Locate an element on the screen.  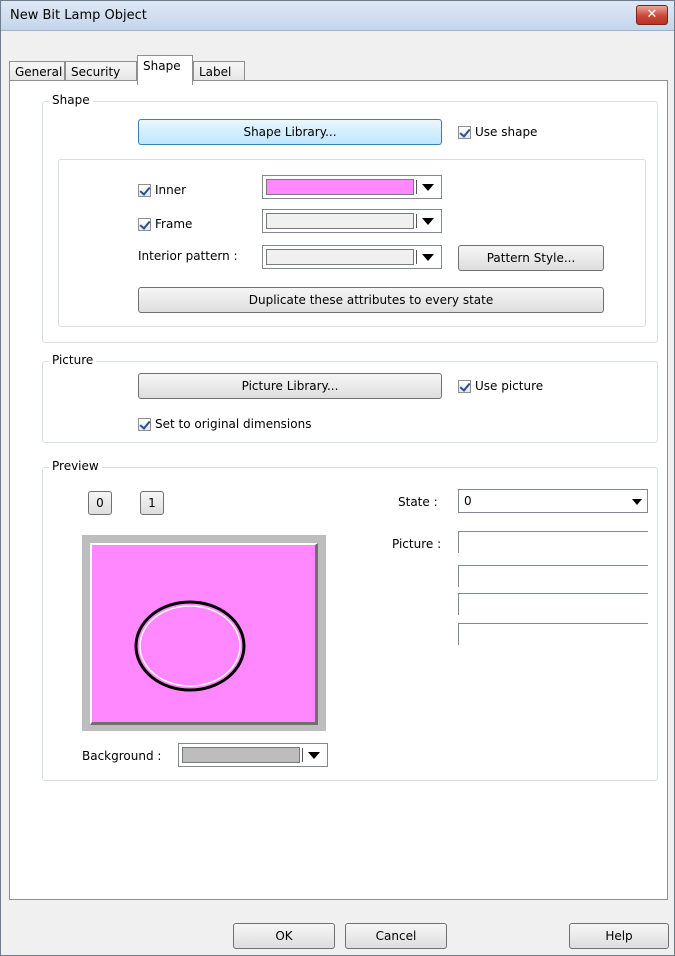
title-bar: New Bit Lamp Object ✕ is located at coordinates (337, 16).